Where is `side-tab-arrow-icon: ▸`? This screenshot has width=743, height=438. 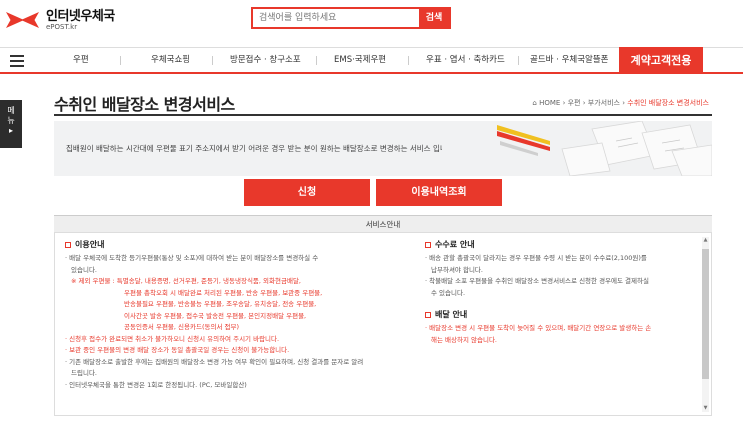 side-tab-arrow-icon: ▸ is located at coordinates (10, 130).